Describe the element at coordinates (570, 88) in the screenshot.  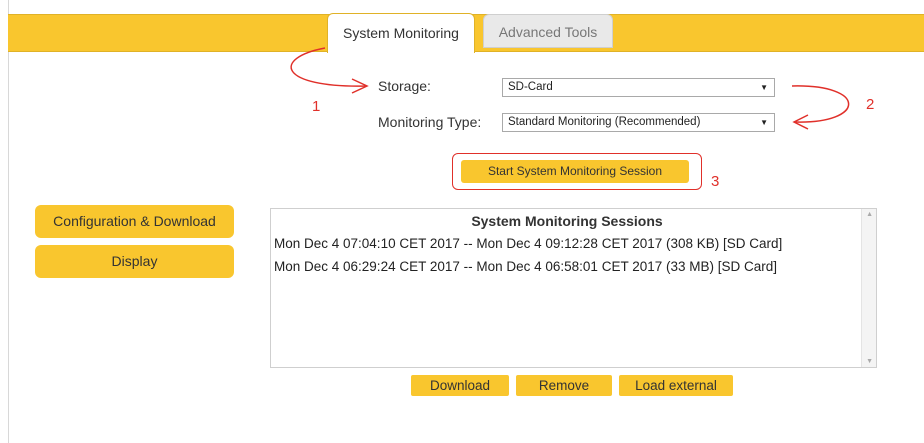
I see `annotation-arrows` at that location.